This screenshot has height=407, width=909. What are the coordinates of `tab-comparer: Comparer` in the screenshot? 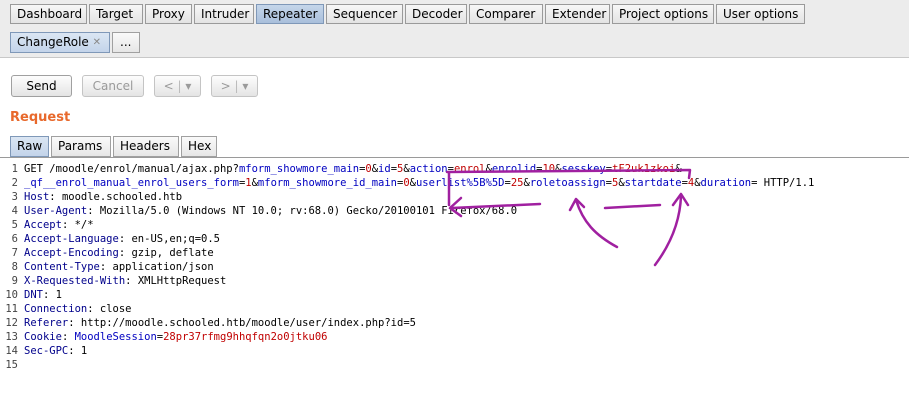 It's located at (506, 14).